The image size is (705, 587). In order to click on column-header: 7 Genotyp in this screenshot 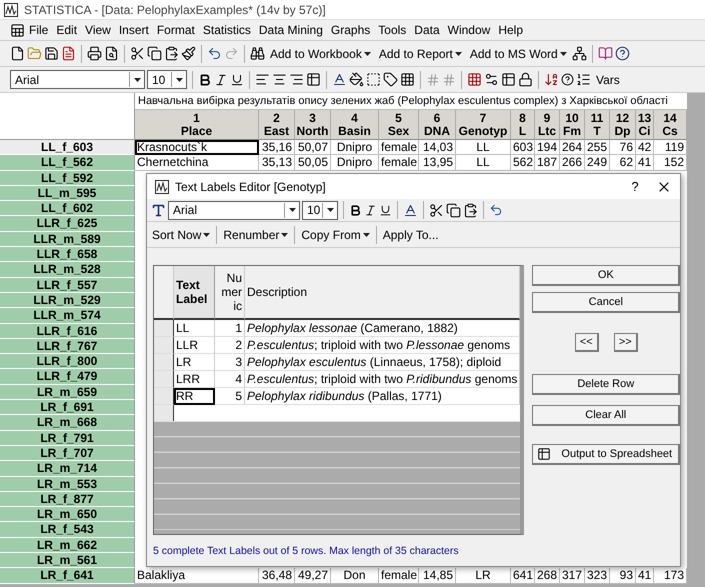, I will do `click(483, 125)`.